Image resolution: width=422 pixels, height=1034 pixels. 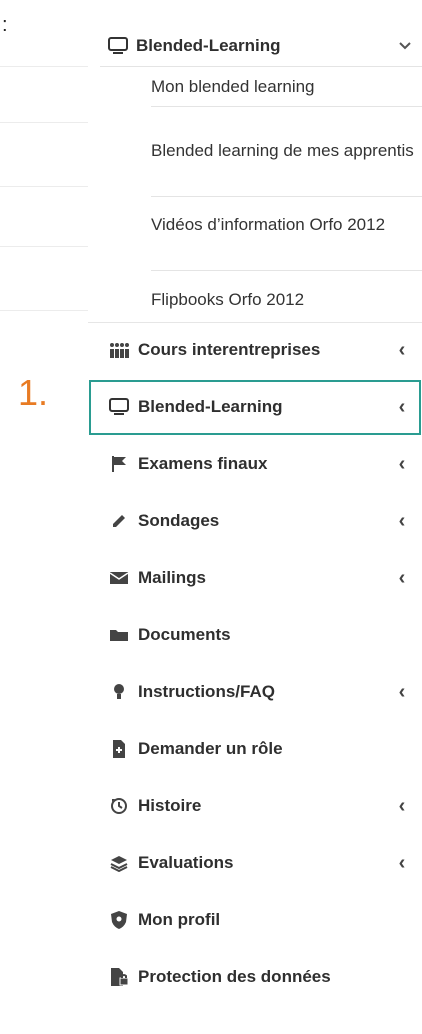 I want to click on colon-text: :, so click(x=5, y=25).